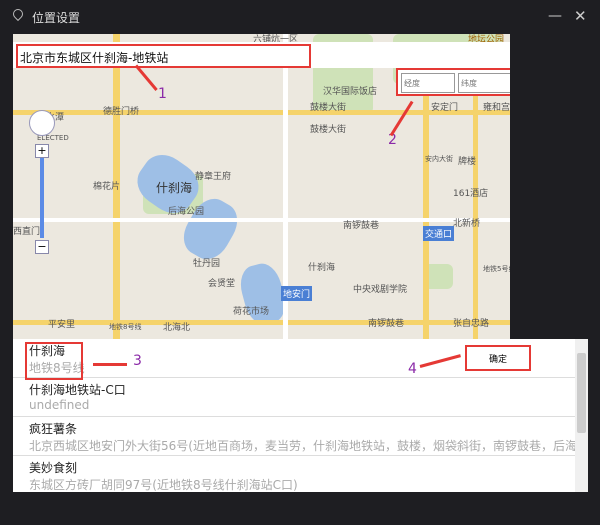  Describe the element at coordinates (56, 18) in the screenshot. I see `window-title: 位置设置` at that location.